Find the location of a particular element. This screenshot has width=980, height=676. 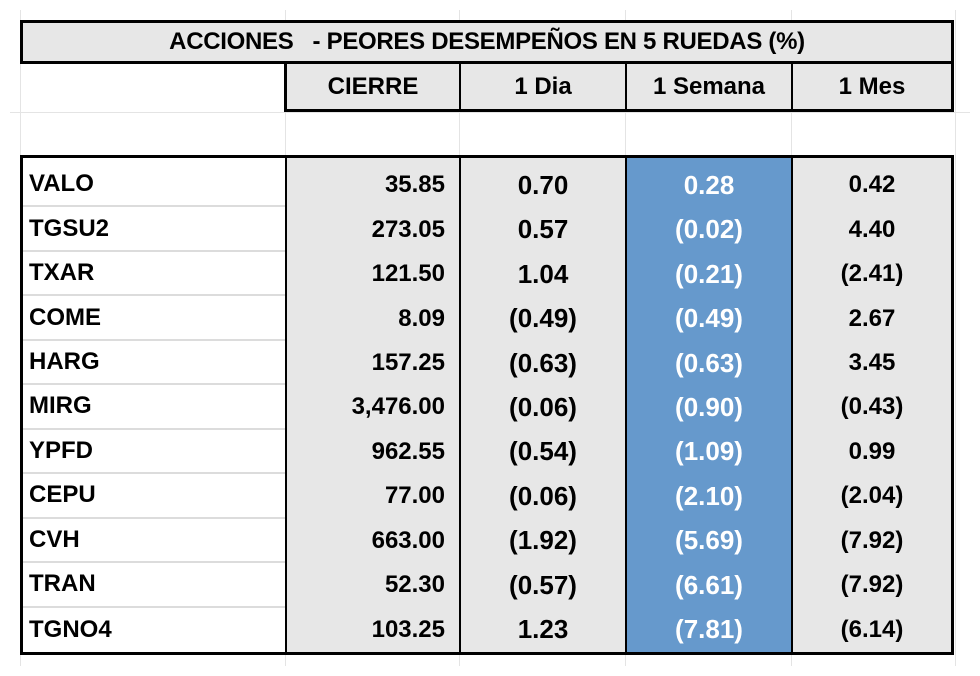

mes-cell: (2.04) is located at coordinates (872, 496).